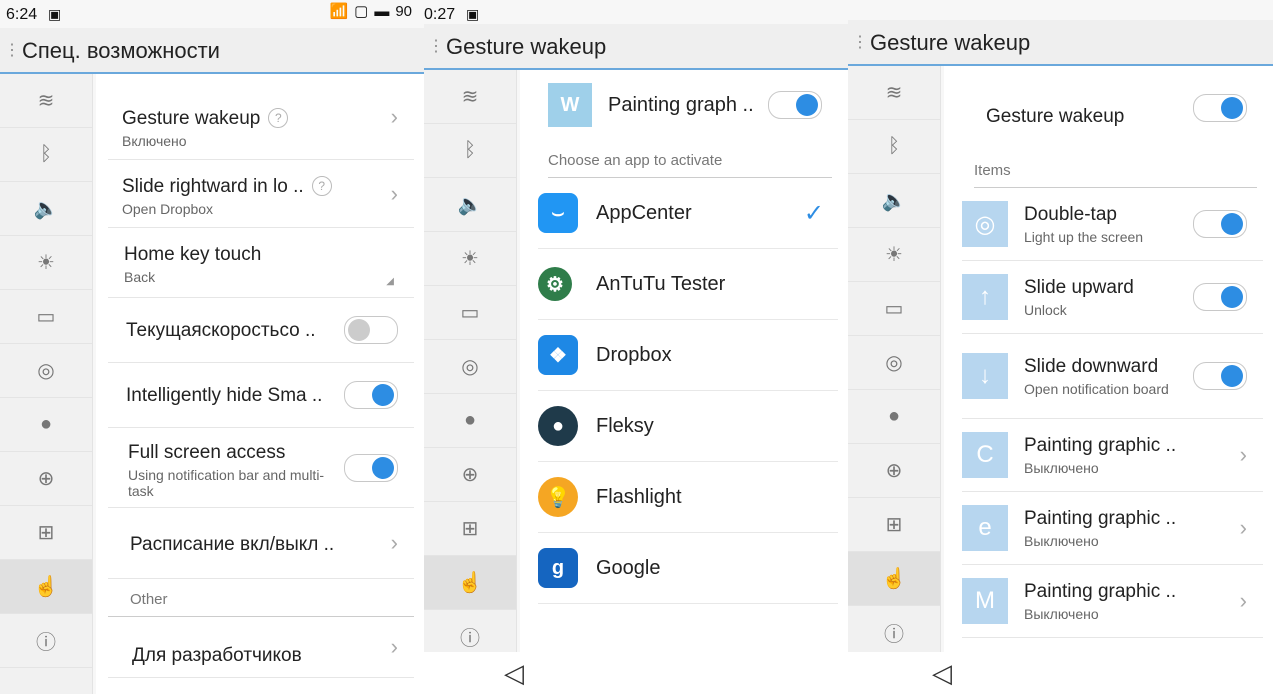 The height and width of the screenshot is (694, 1273). I want to click on list-item: 💡 Flashlight, so click(688, 497).